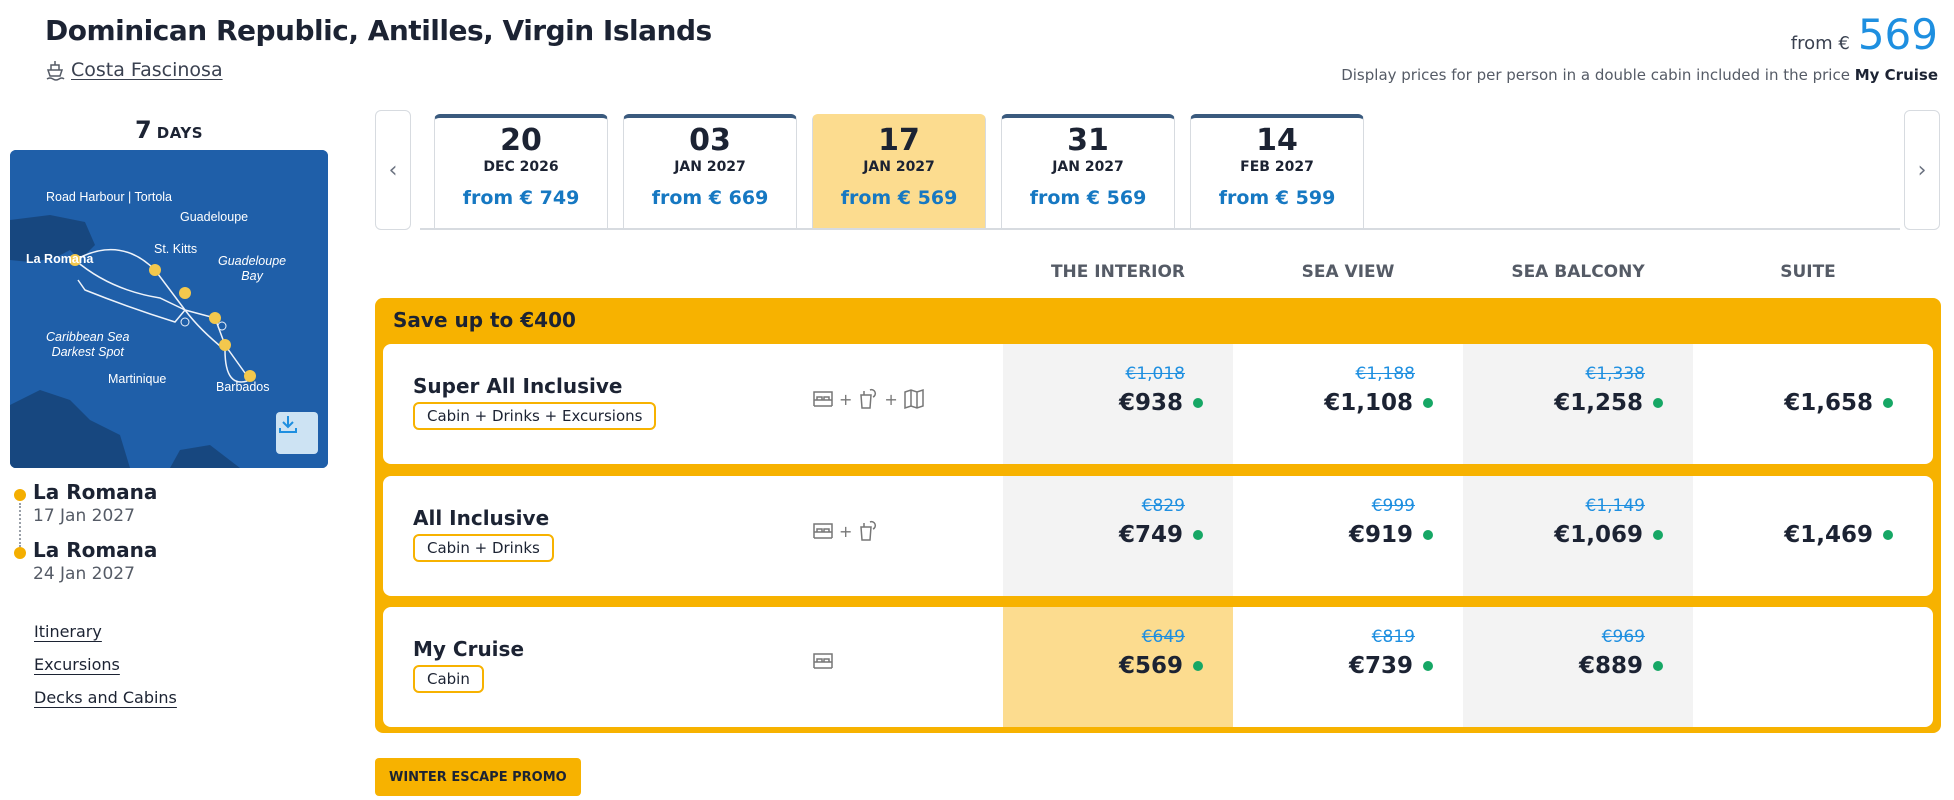 The width and height of the screenshot is (1954, 800). I want to click on days-number: 7, so click(143, 130).